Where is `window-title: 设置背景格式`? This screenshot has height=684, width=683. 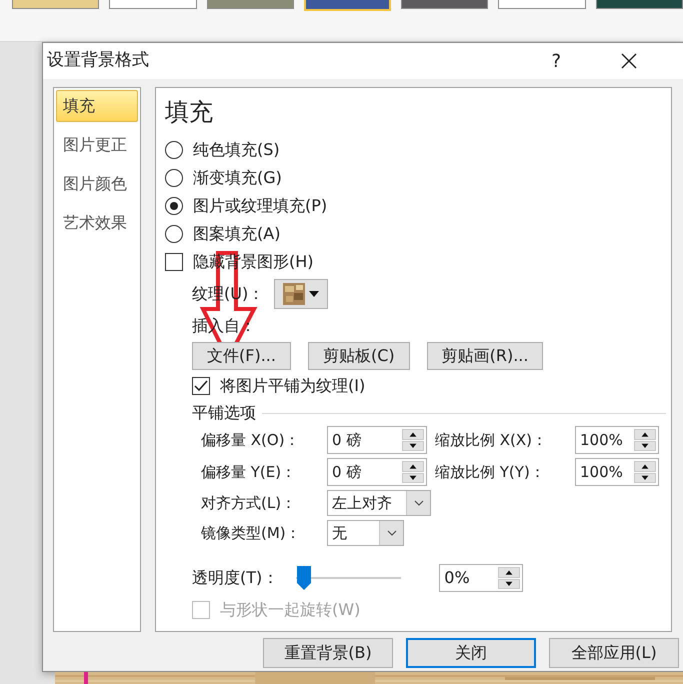 window-title: 设置背景格式 is located at coordinates (98, 60).